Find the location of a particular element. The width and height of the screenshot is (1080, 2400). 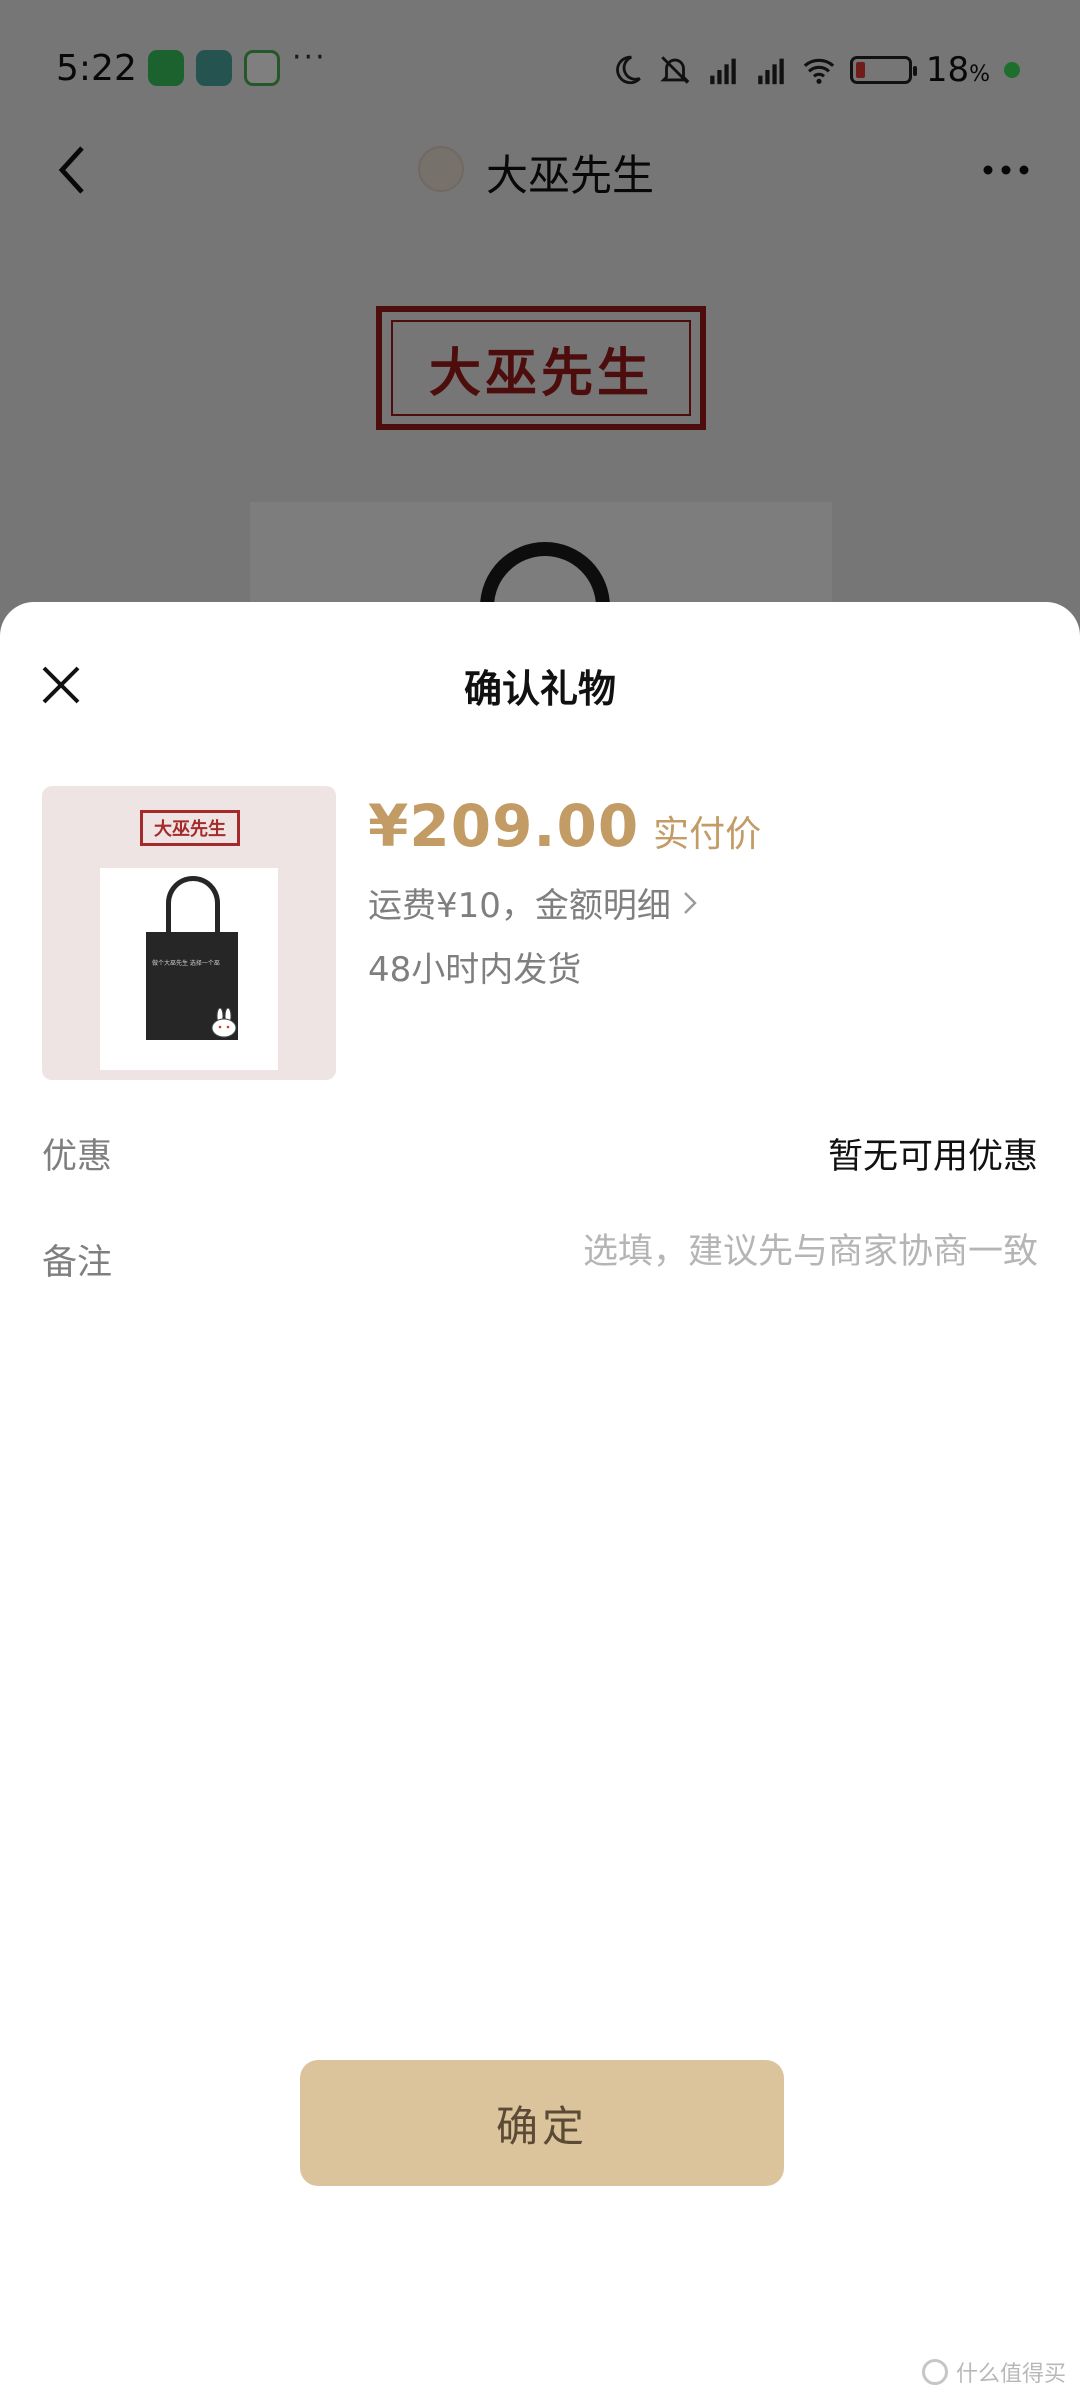

thumb-bag-handle is located at coordinates (193, 907).